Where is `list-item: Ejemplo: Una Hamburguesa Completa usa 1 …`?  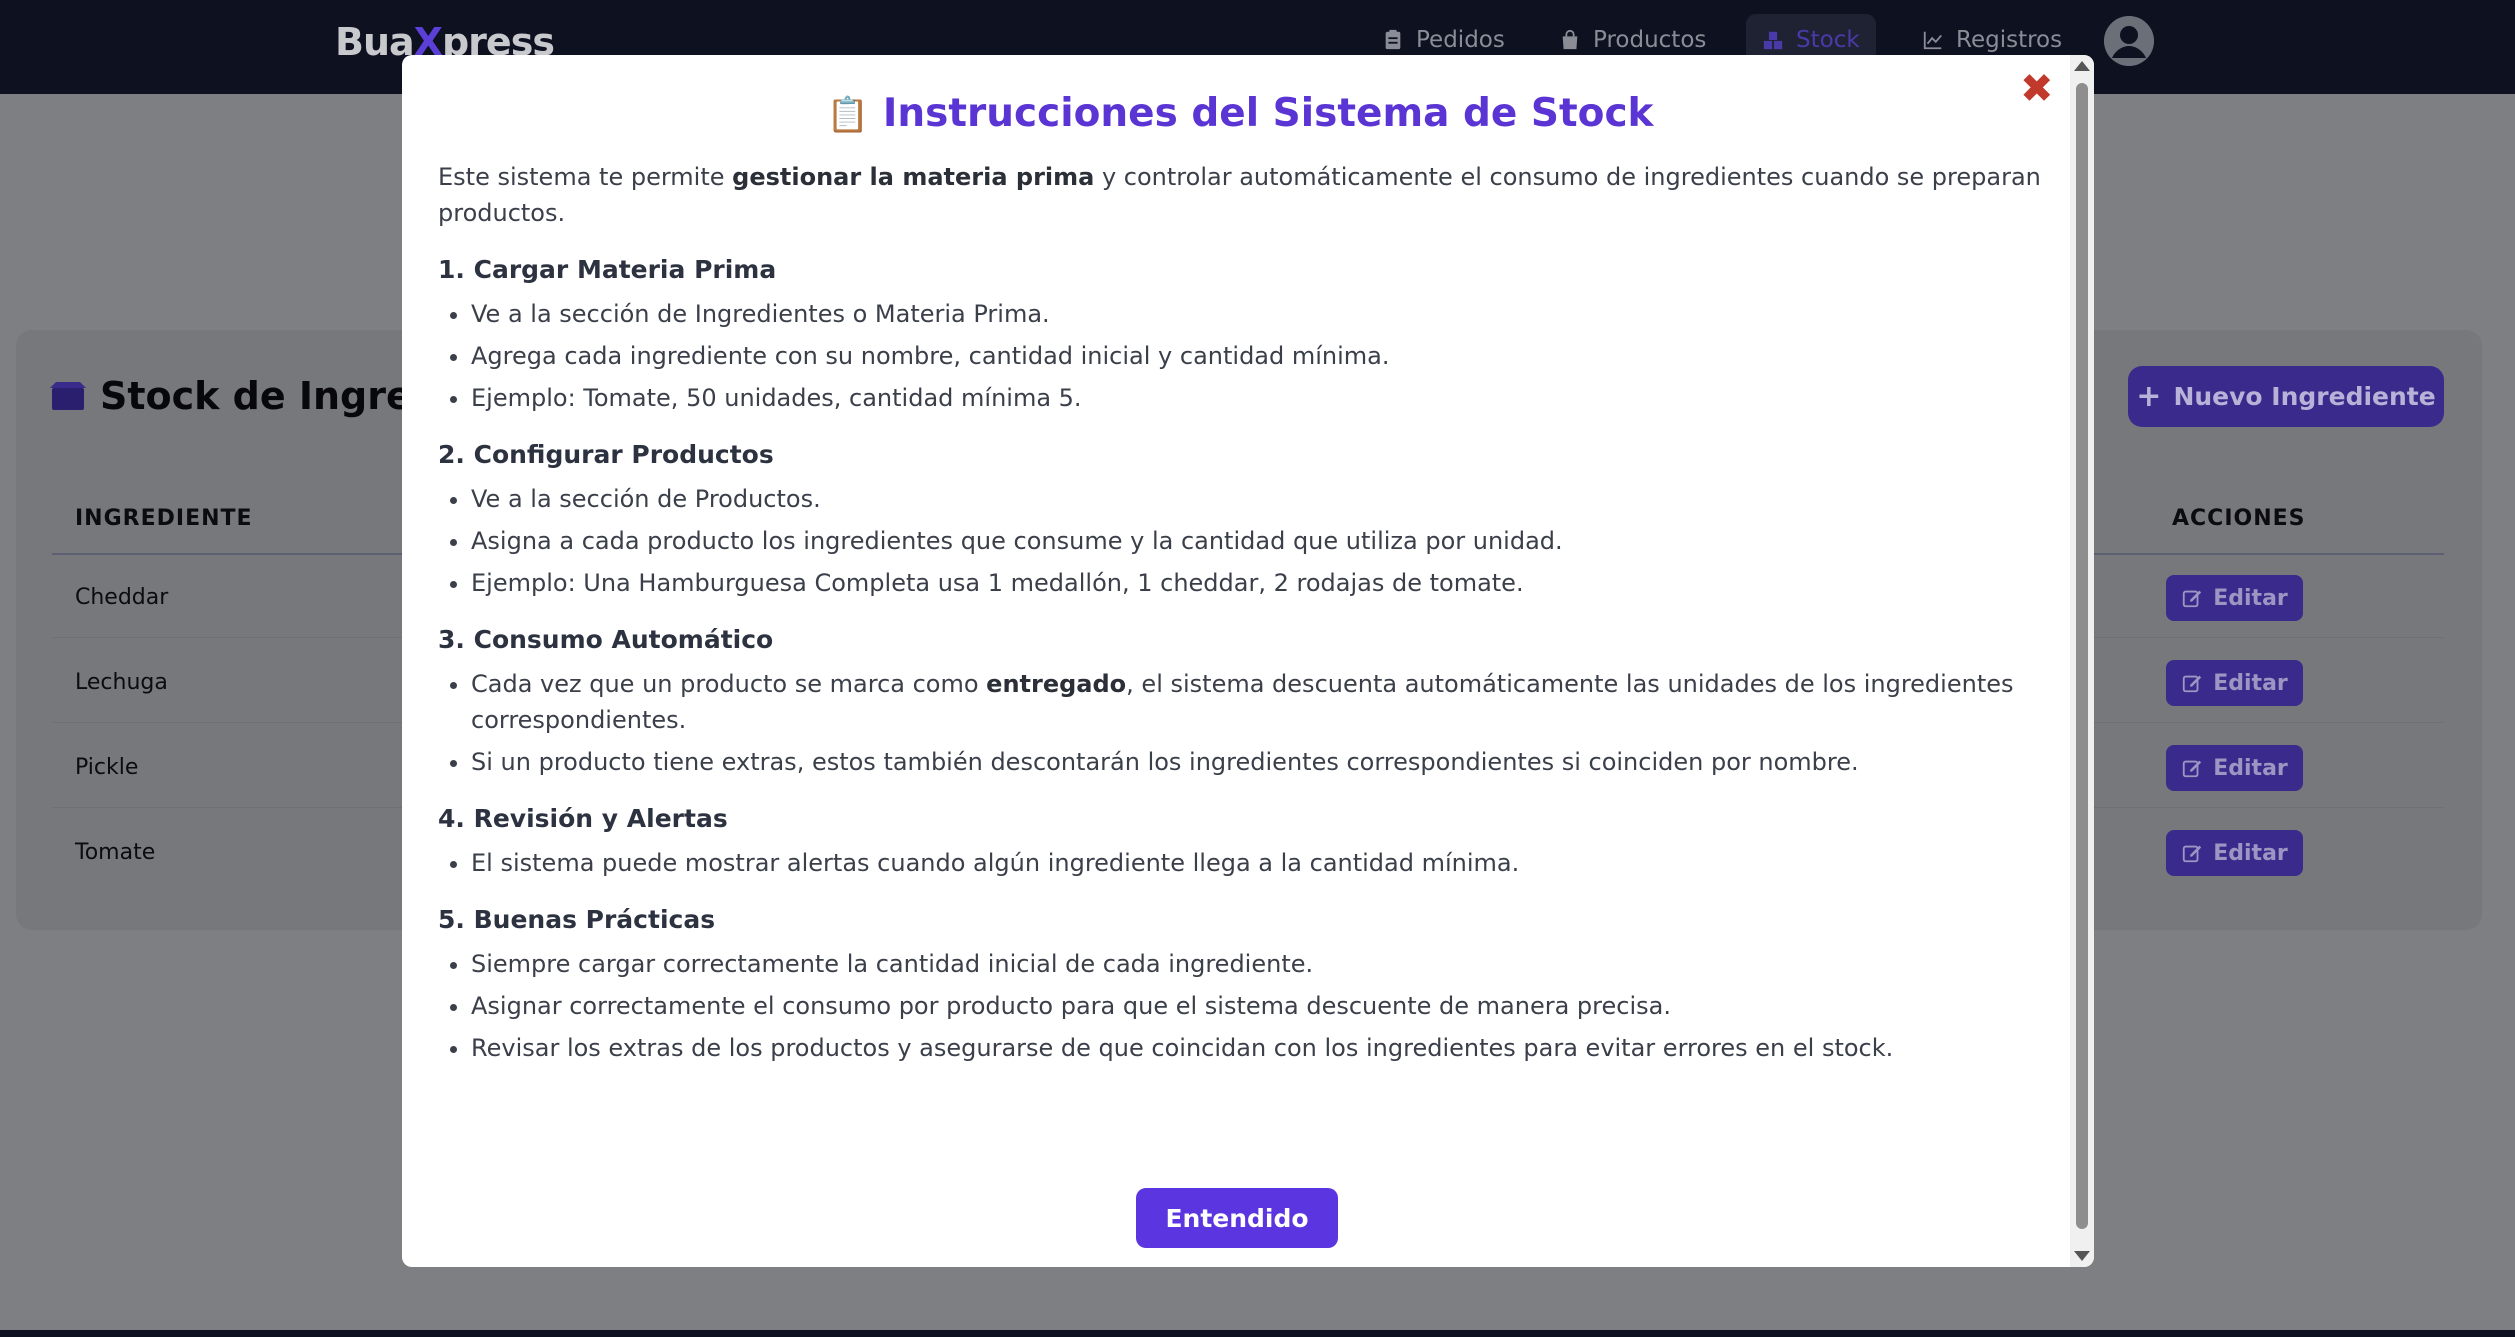 list-item: Ejemplo: Una Hamburguesa Completa usa 1 … is located at coordinates (1264, 583).